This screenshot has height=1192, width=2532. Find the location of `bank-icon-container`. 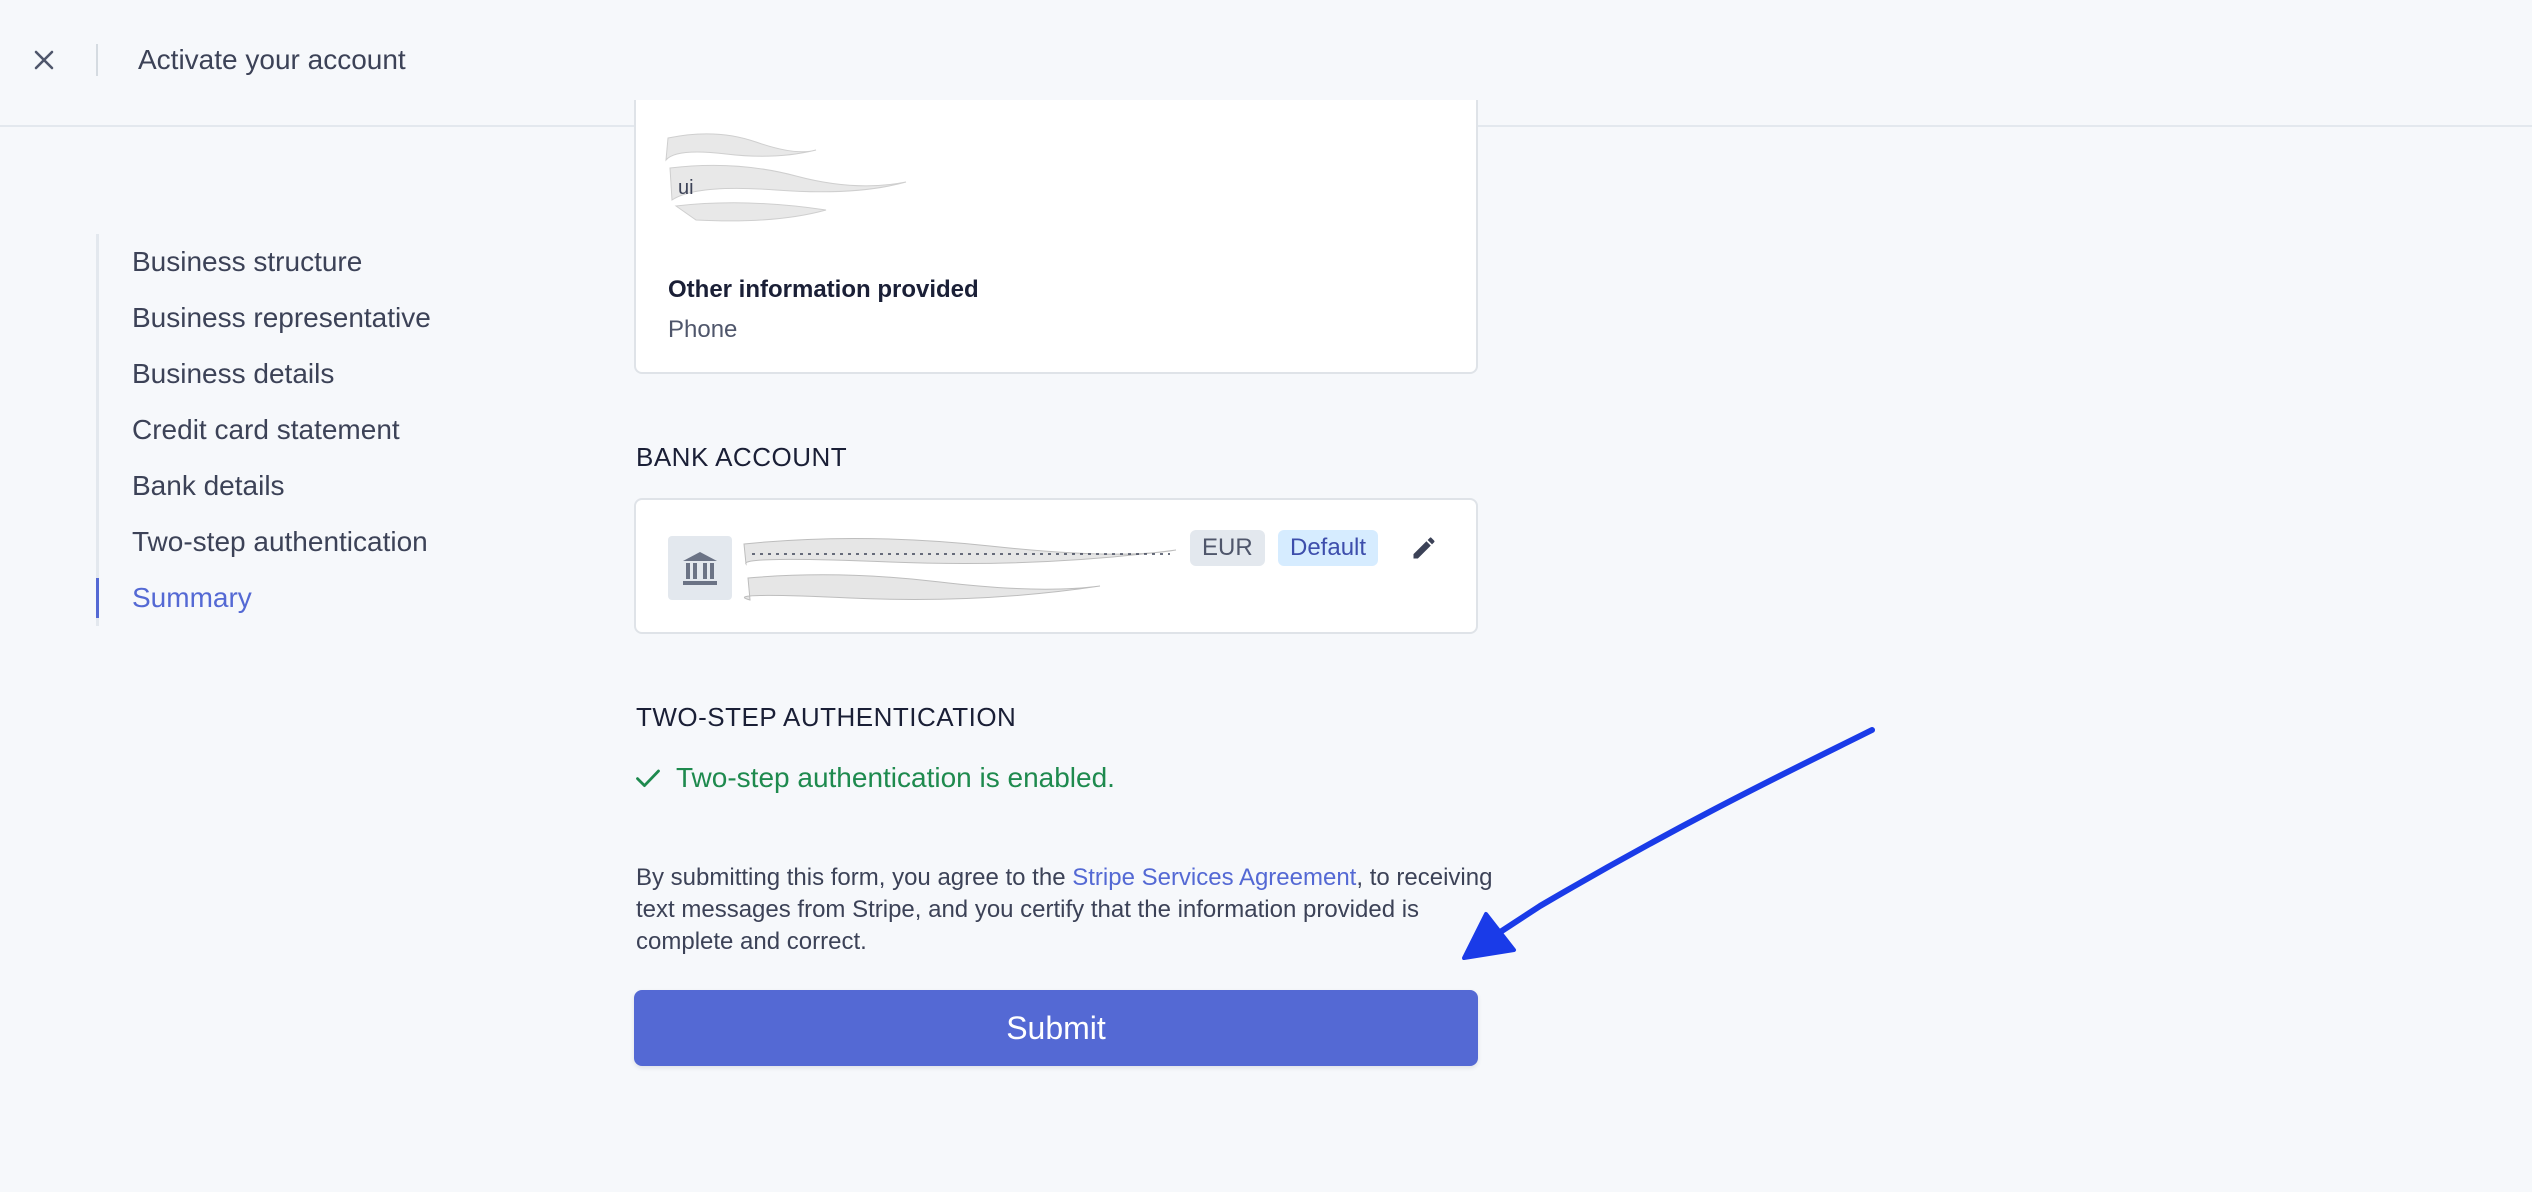

bank-icon-container is located at coordinates (700, 568).